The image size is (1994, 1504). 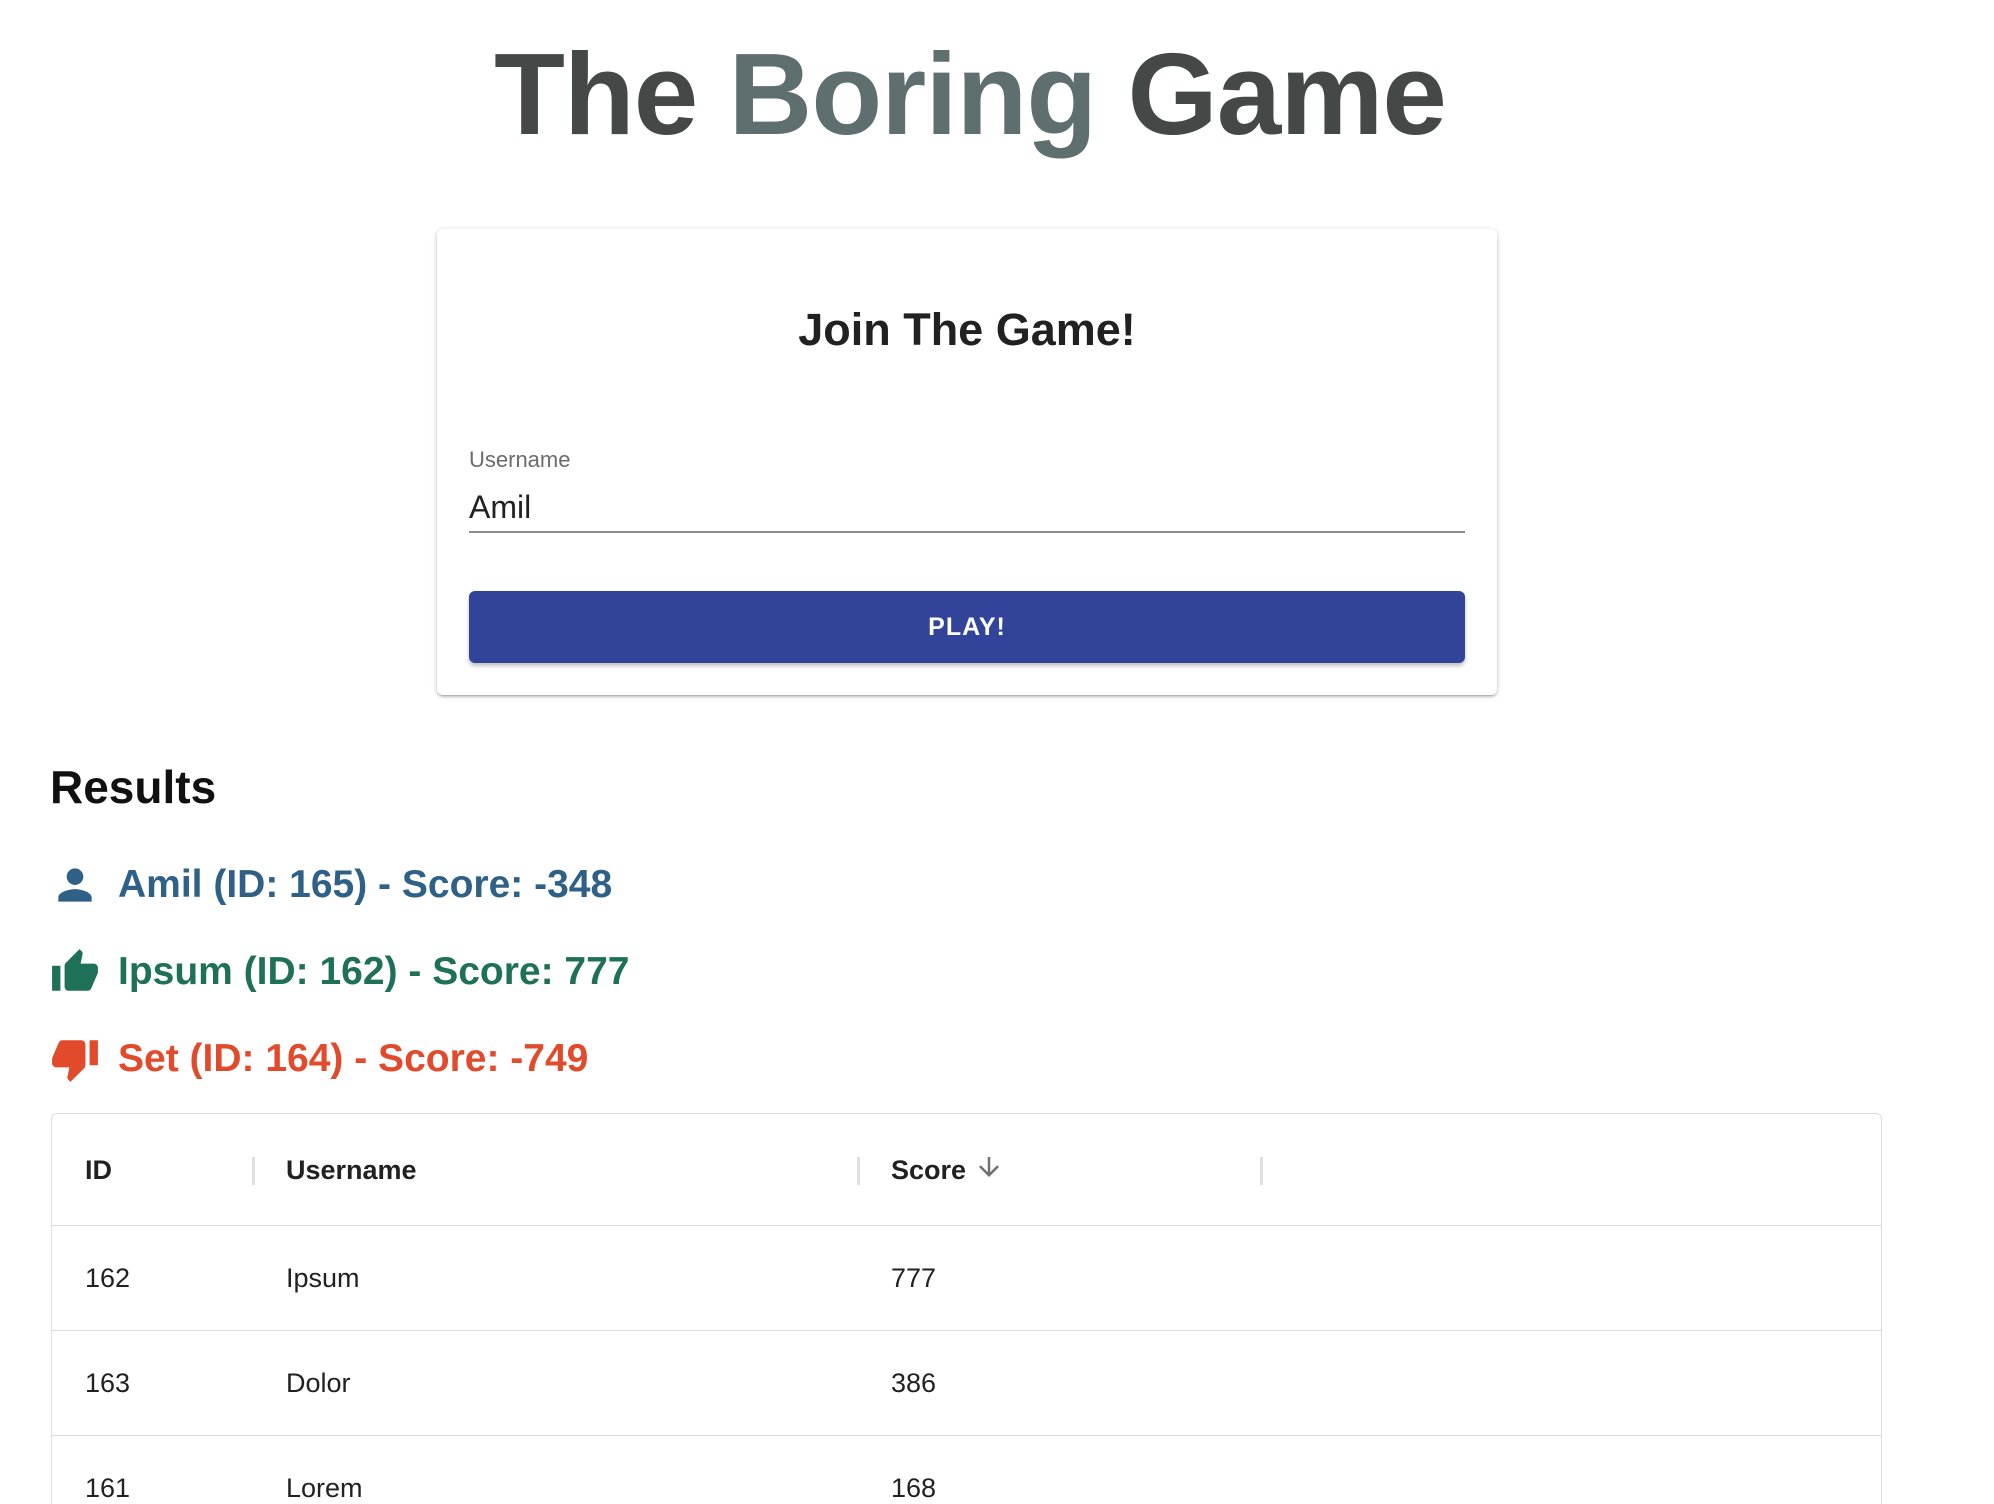 I want to click on table-row: 162 Ipsum 777, so click(x=966, y=1278).